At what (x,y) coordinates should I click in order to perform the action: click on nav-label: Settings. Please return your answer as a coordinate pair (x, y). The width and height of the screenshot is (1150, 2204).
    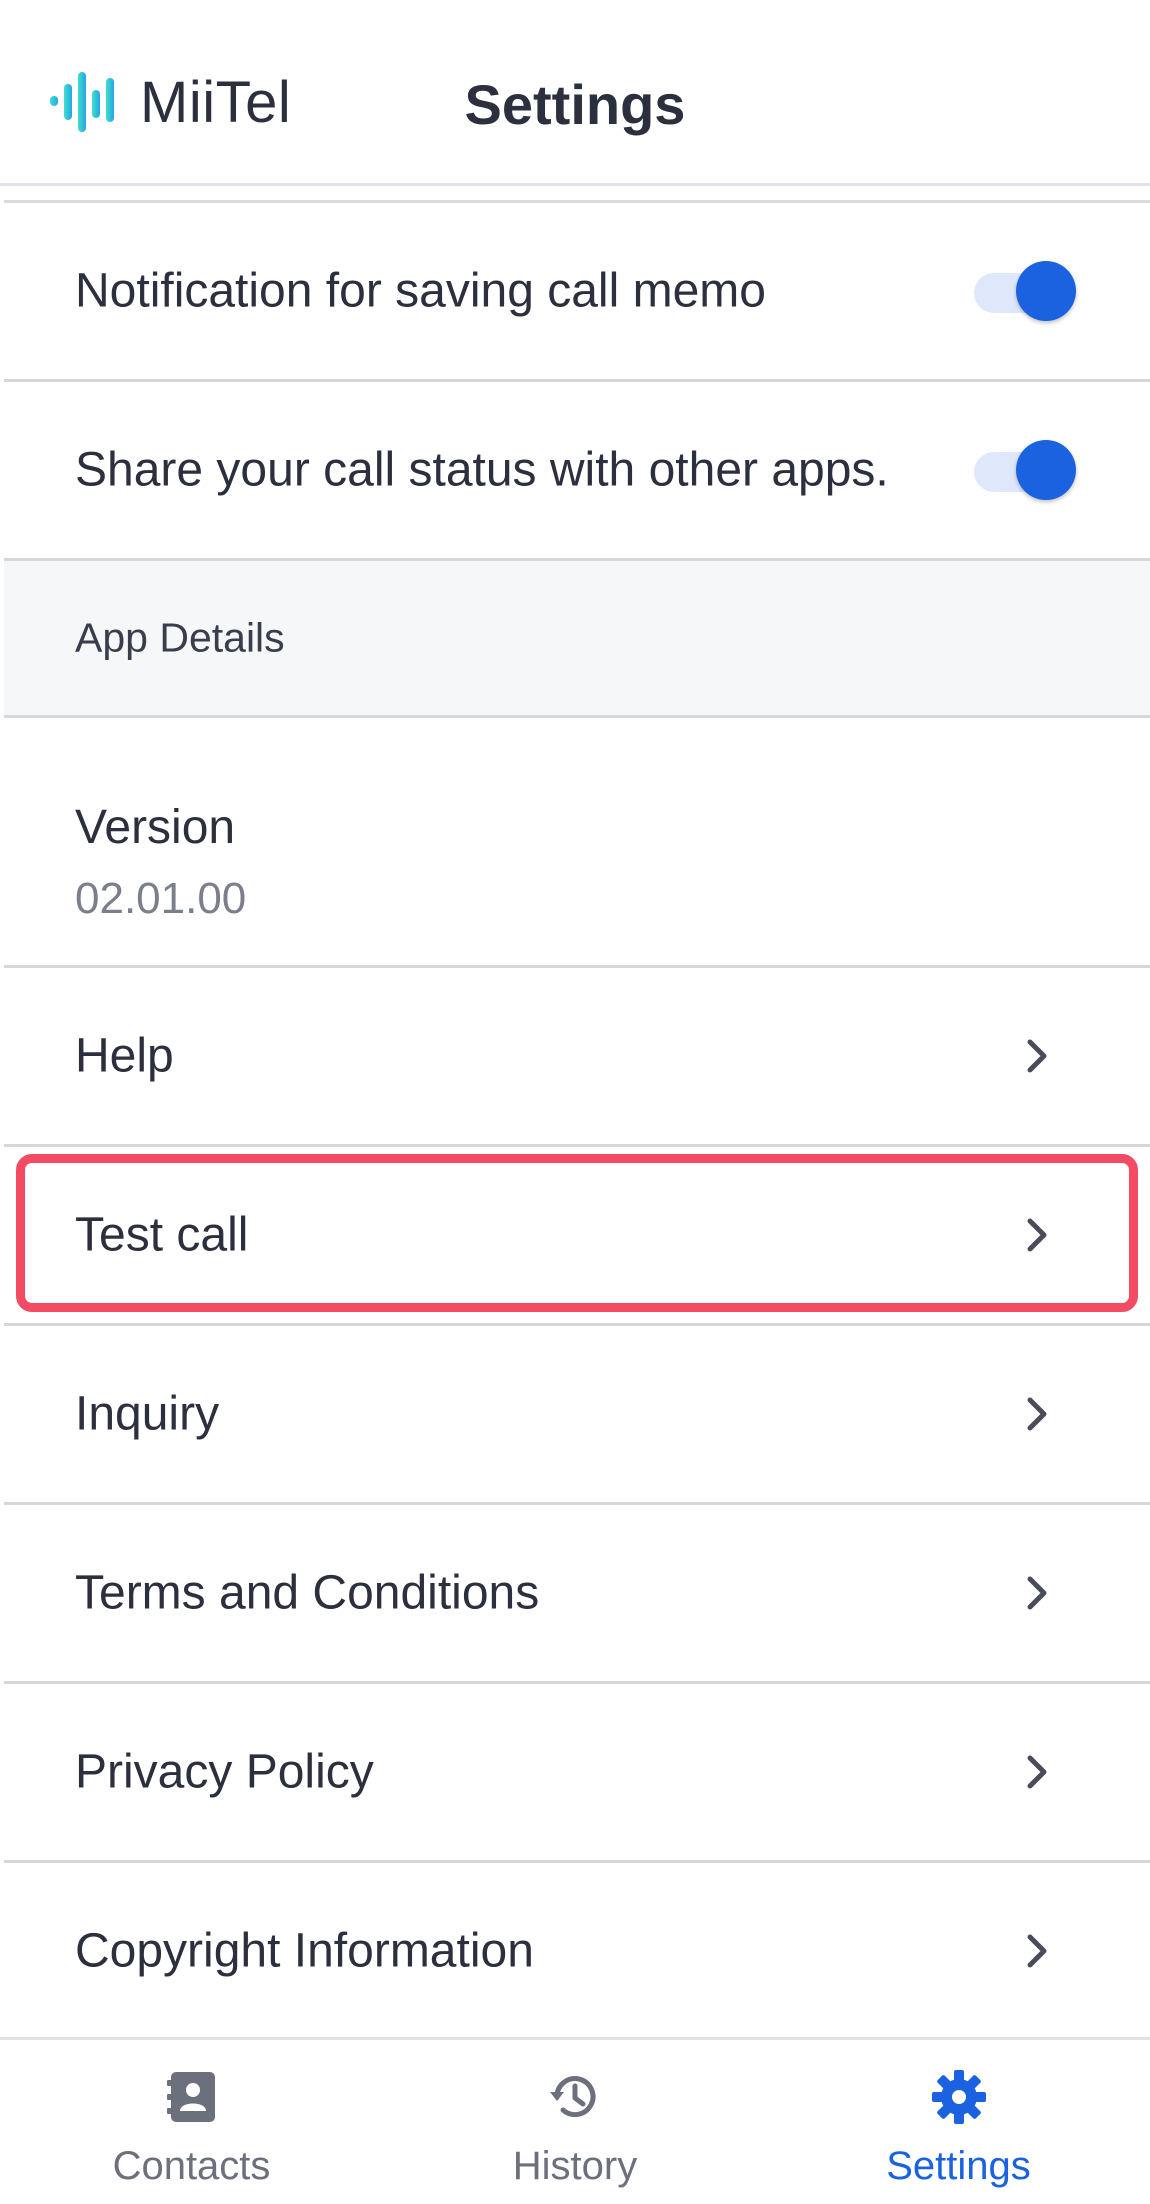
    Looking at the image, I should click on (958, 2166).